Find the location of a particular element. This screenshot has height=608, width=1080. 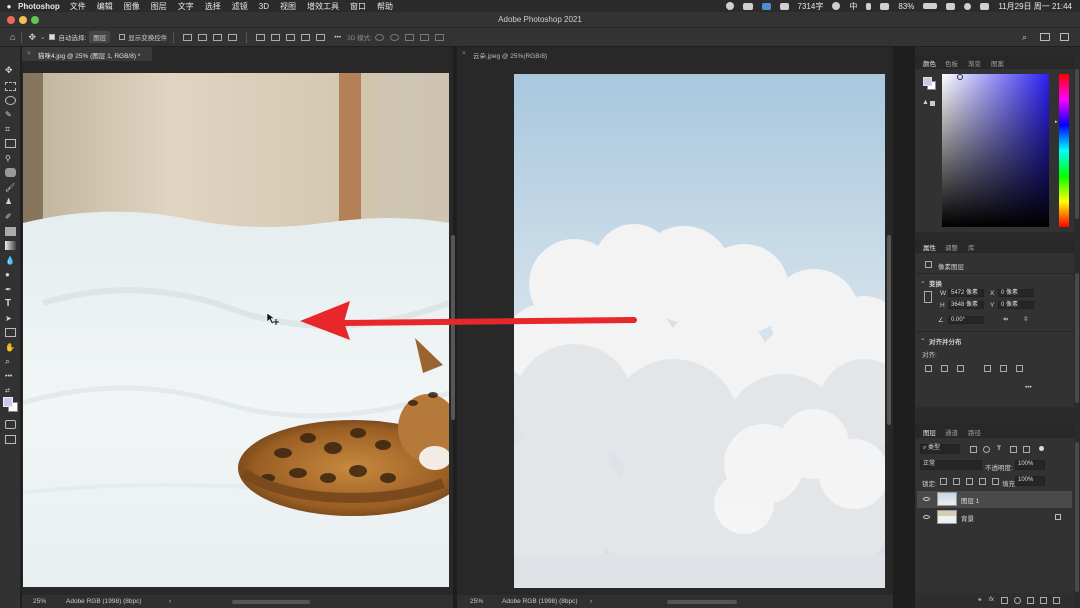

opacity-field: 100% is located at coordinates (1030, 465).